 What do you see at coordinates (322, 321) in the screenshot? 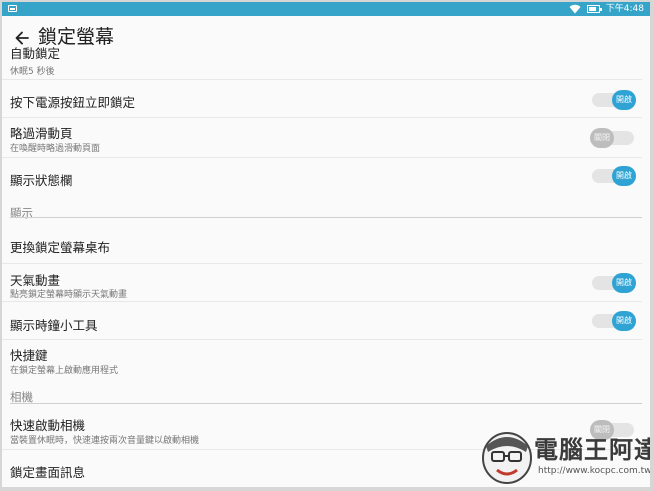
I see `setting-row-clock-widget: 顯示時鐘小工具 開啟` at bounding box center [322, 321].